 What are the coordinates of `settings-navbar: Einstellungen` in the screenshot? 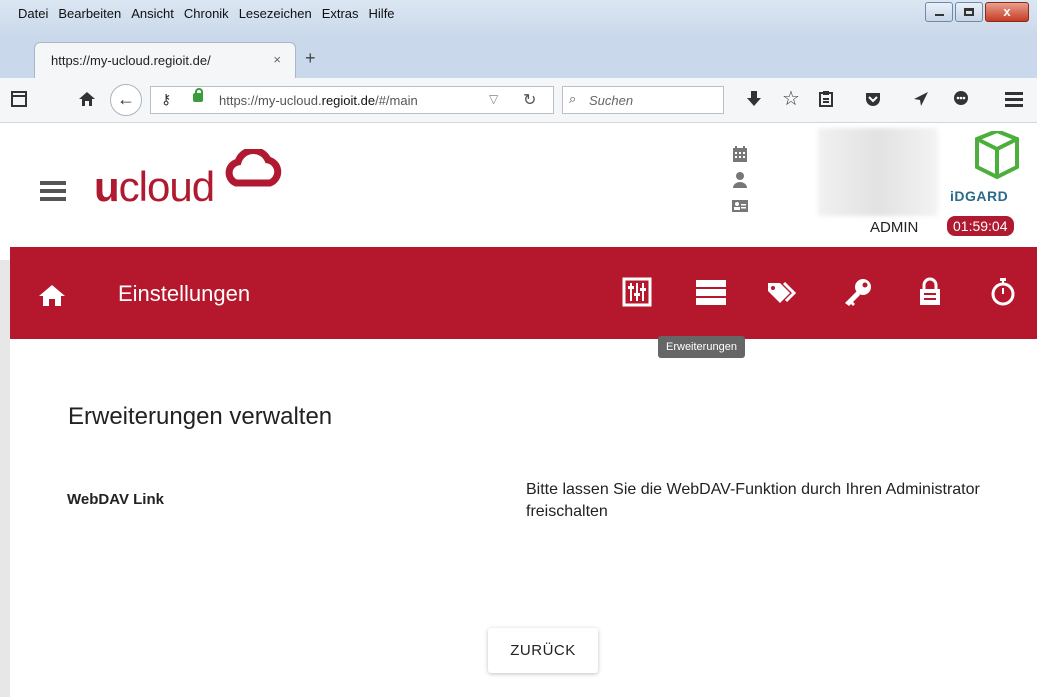 It's located at (523, 293).